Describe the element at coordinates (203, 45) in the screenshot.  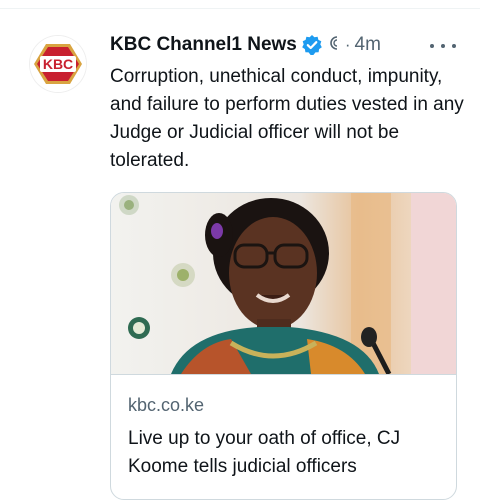
I see `account-name: KBC Channel1 News` at that location.